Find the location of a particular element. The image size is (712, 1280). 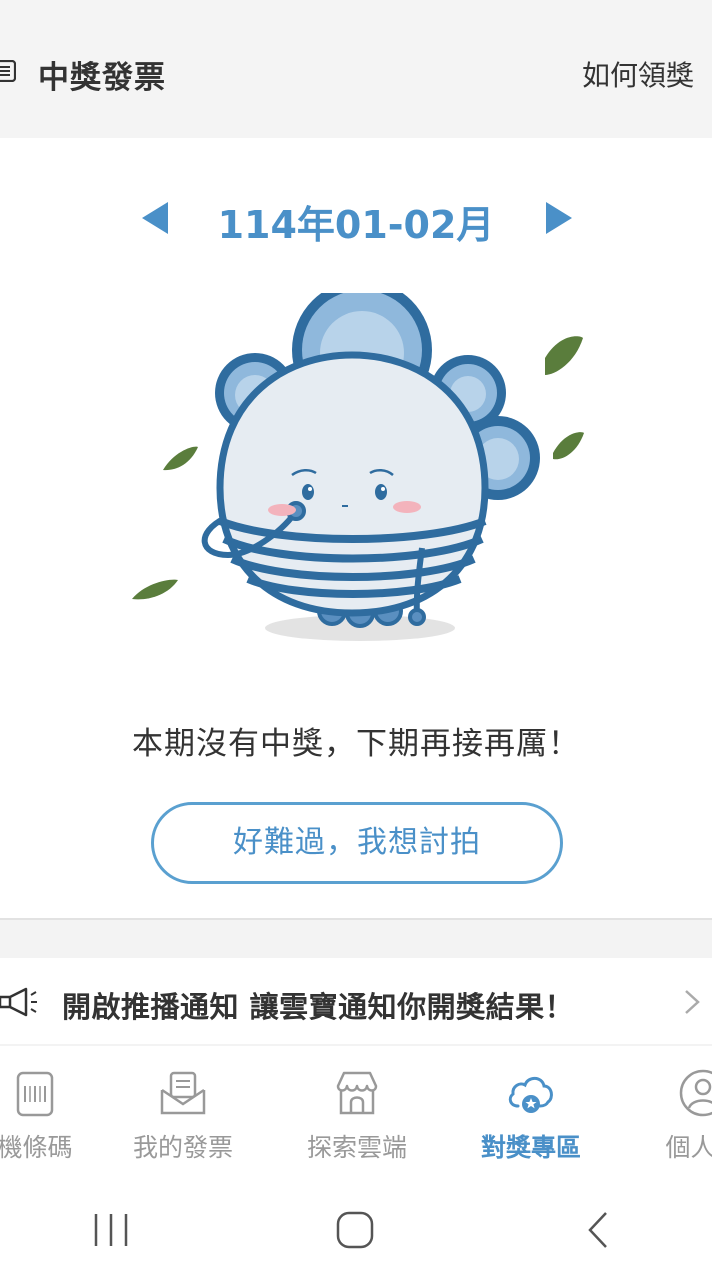

tab-label: 對獎專區 is located at coordinates (530, 1147).